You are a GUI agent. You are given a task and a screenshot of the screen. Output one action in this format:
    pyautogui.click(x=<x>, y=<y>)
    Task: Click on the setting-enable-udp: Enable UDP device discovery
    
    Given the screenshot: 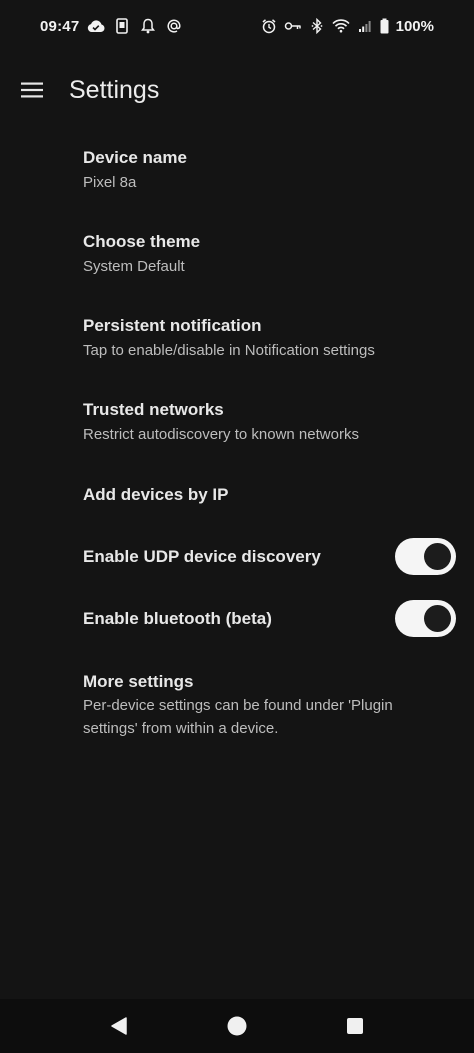 What is the action you would take?
    pyautogui.click(x=237, y=557)
    